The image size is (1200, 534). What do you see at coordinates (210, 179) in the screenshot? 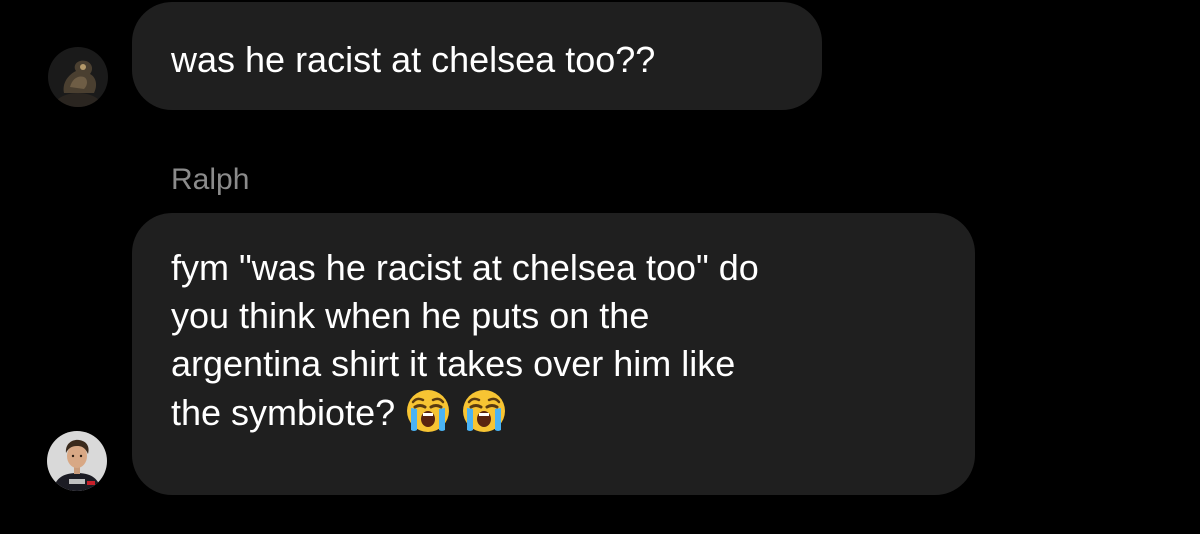
I see `sender-name: Ralph` at bounding box center [210, 179].